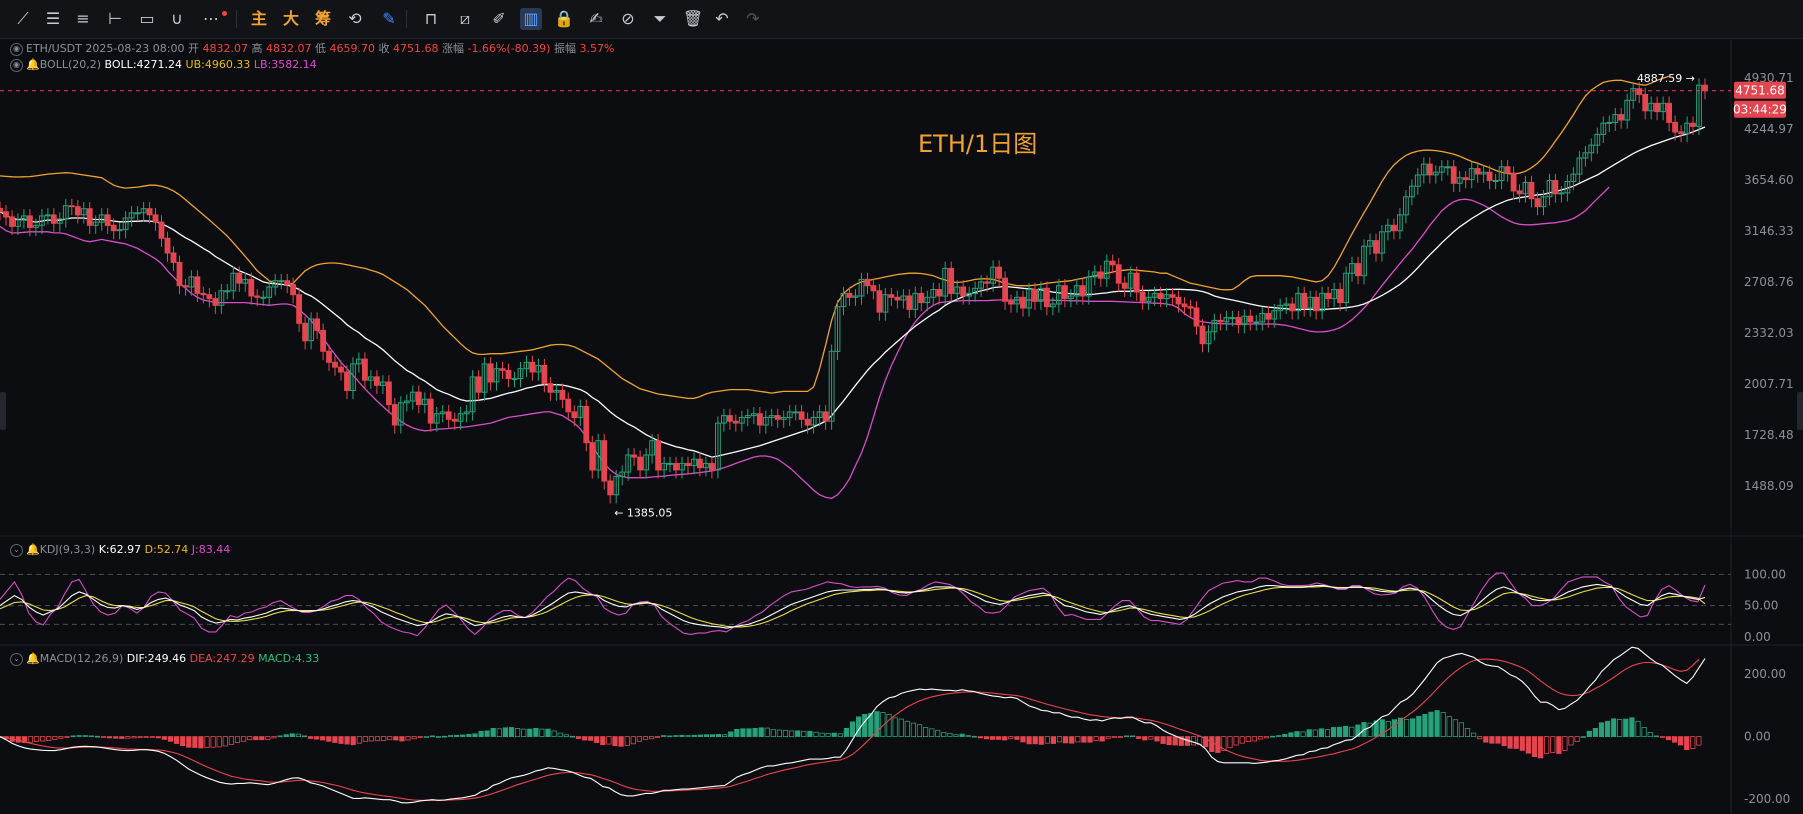 The image size is (1803, 814). What do you see at coordinates (1769, 129) in the screenshot?
I see `price-tick-label: 4244.97` at bounding box center [1769, 129].